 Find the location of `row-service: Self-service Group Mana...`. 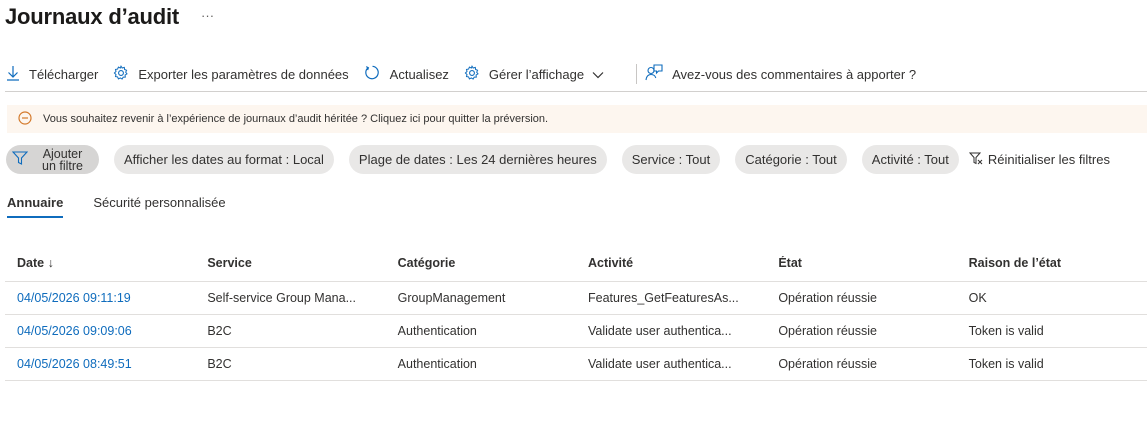

row-service: Self-service Group Mana... is located at coordinates (281, 298).